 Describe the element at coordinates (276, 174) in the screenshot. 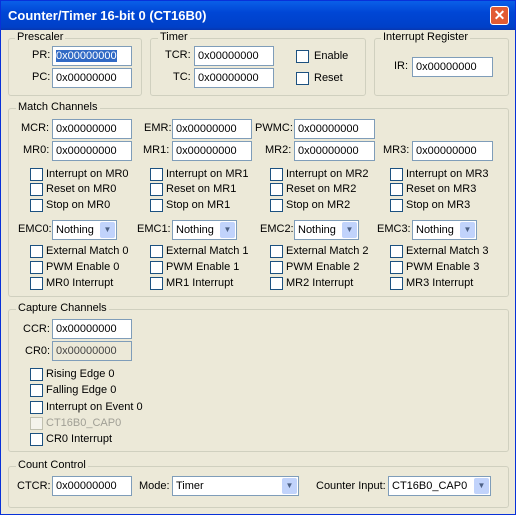

I see `interrupt-on-mr2-checkbox` at that location.